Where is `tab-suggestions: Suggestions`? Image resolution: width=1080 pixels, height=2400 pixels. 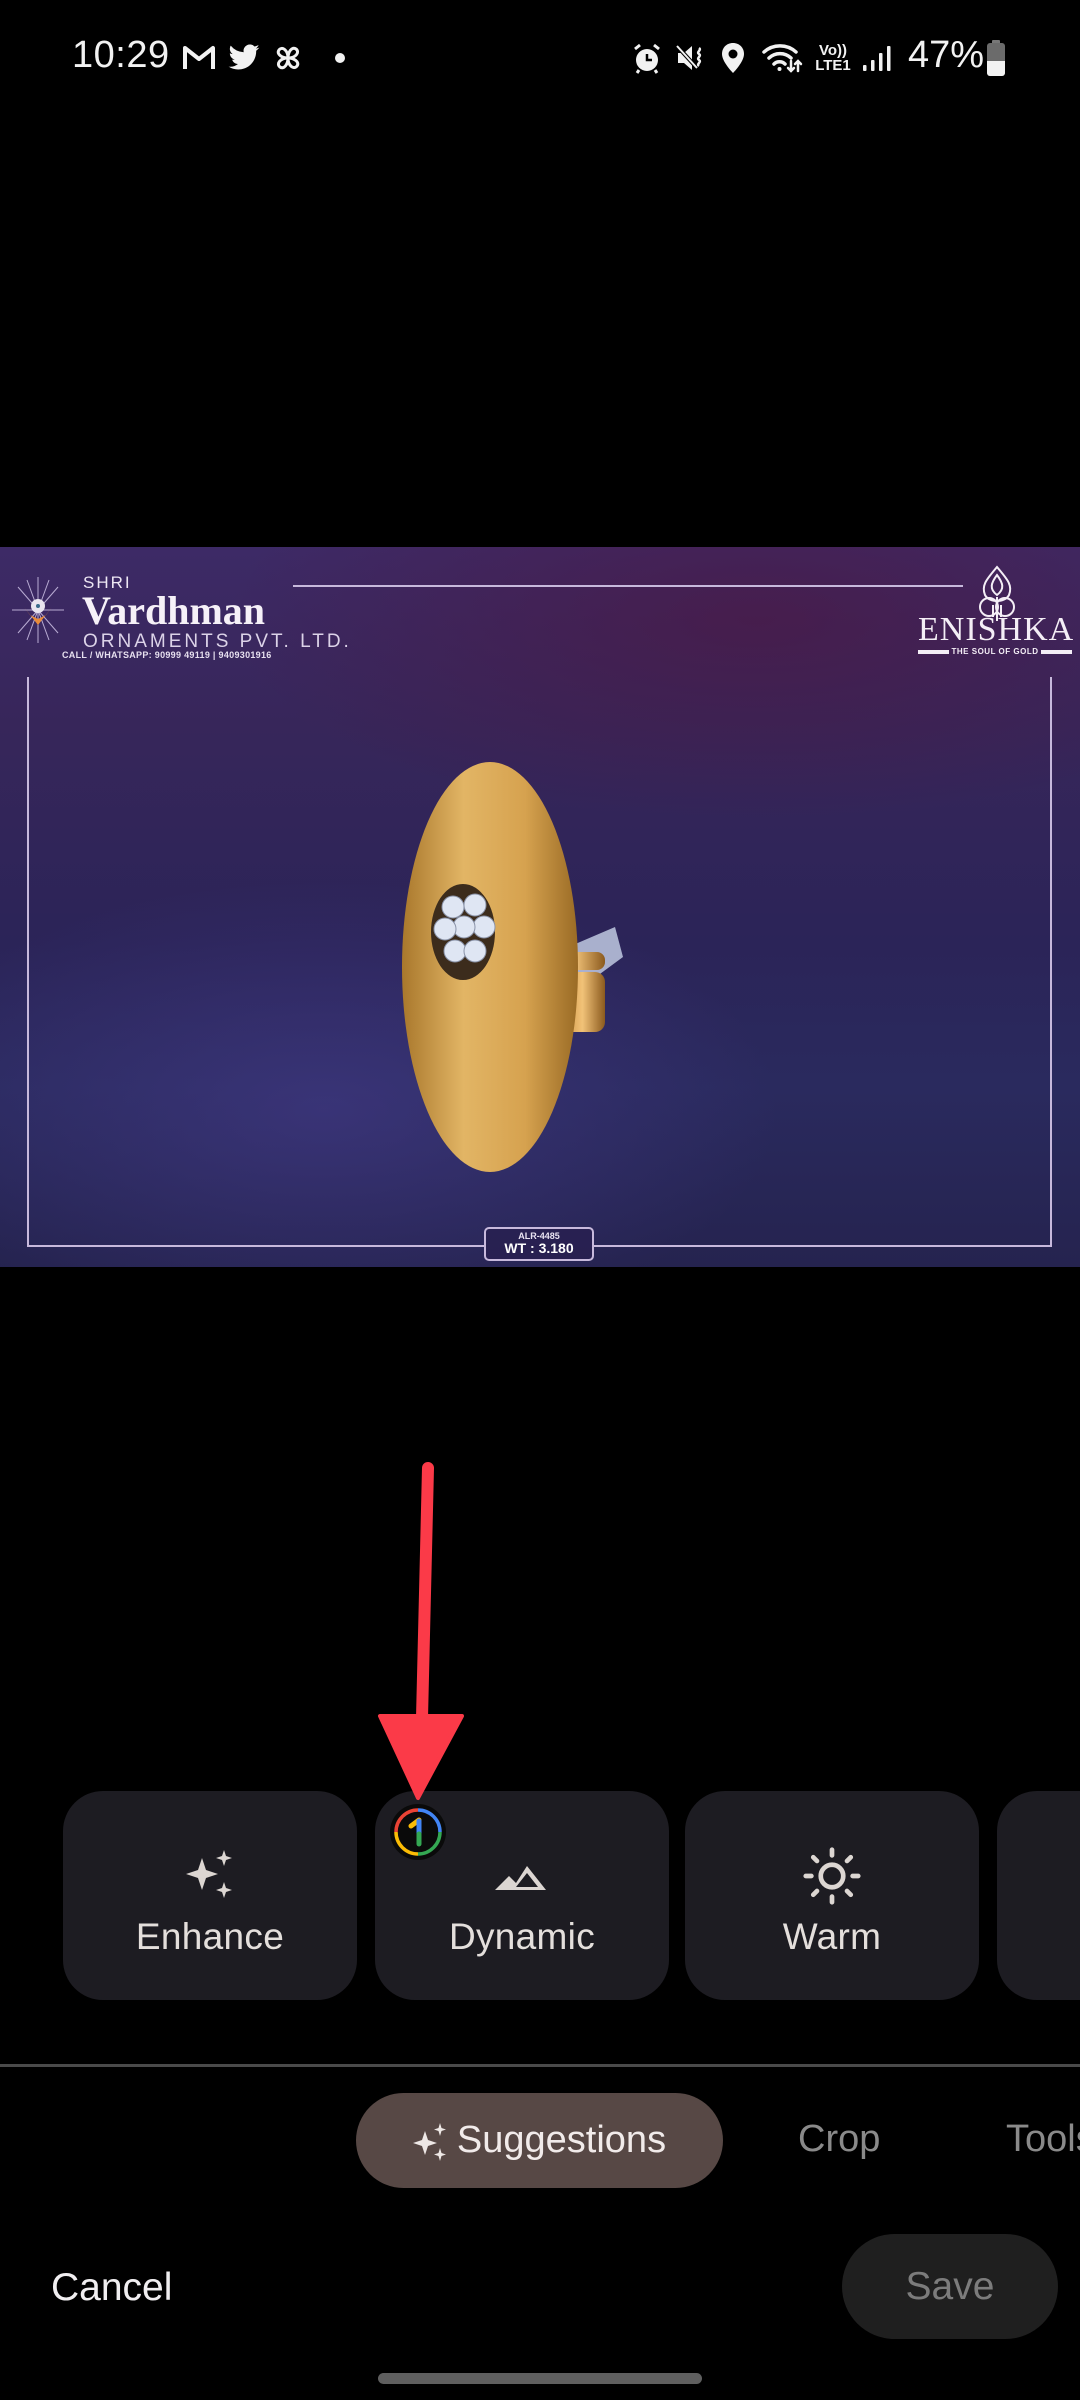
tab-suggestions: Suggestions is located at coordinates (539, 2140).